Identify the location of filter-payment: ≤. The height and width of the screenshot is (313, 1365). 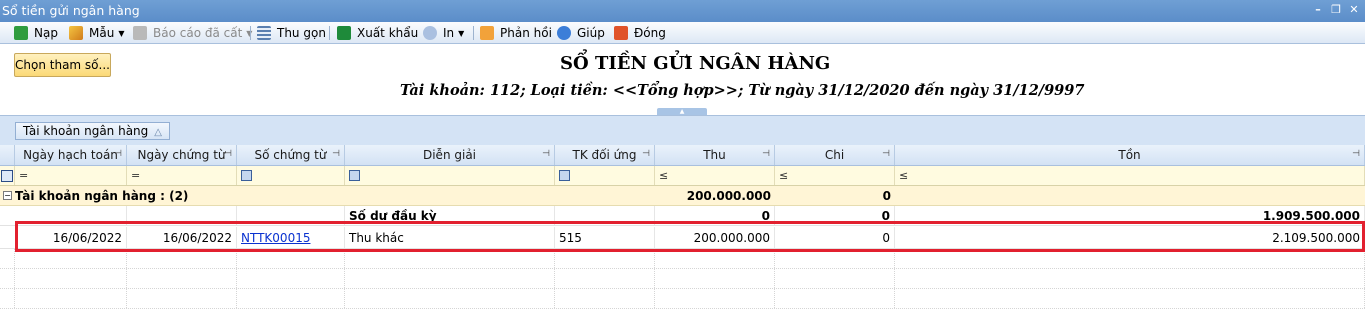
(835, 175).